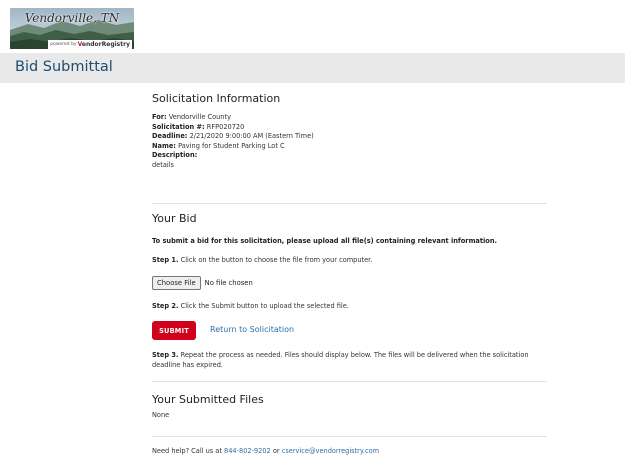 The height and width of the screenshot is (458, 625). What do you see at coordinates (225, 126) in the screenshot?
I see `solicitation-number-value: RFP020720` at bounding box center [225, 126].